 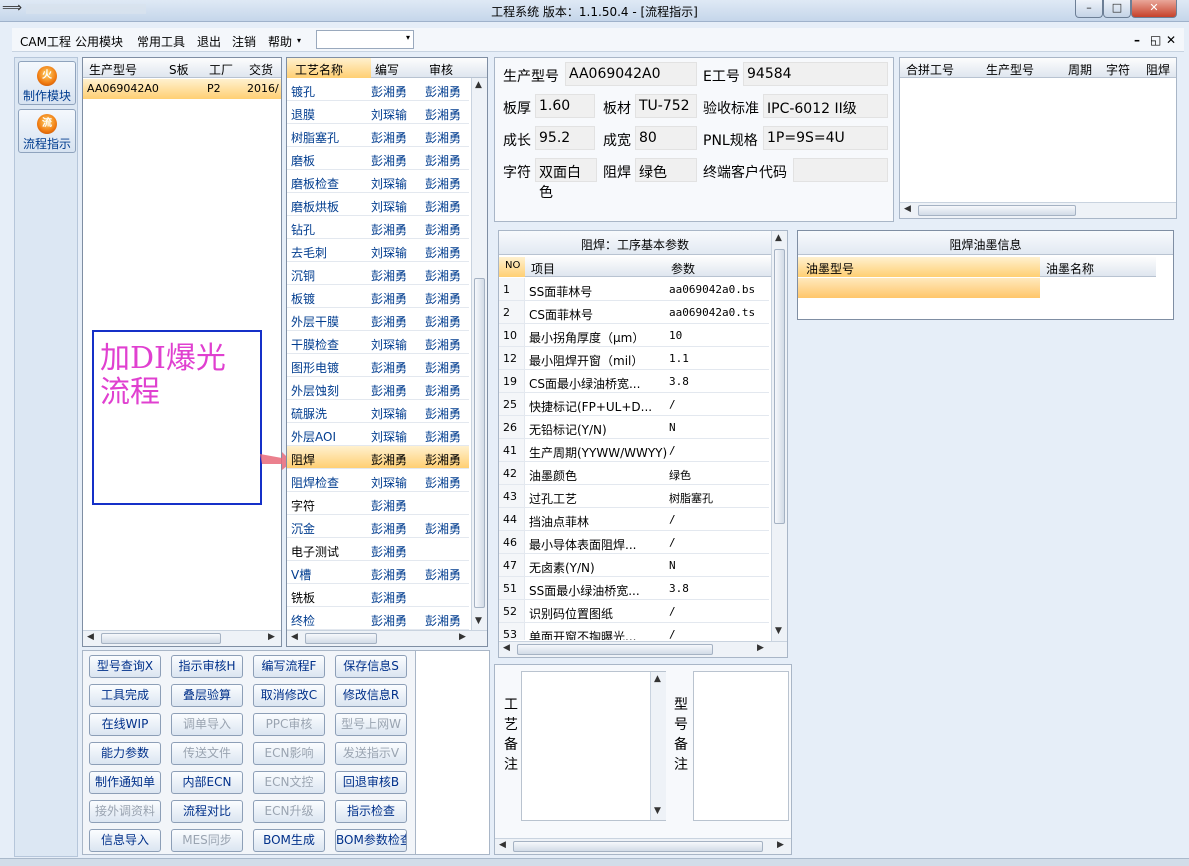 What do you see at coordinates (125, 724) in the screenshot?
I see `action-button: 在线WIP` at bounding box center [125, 724].